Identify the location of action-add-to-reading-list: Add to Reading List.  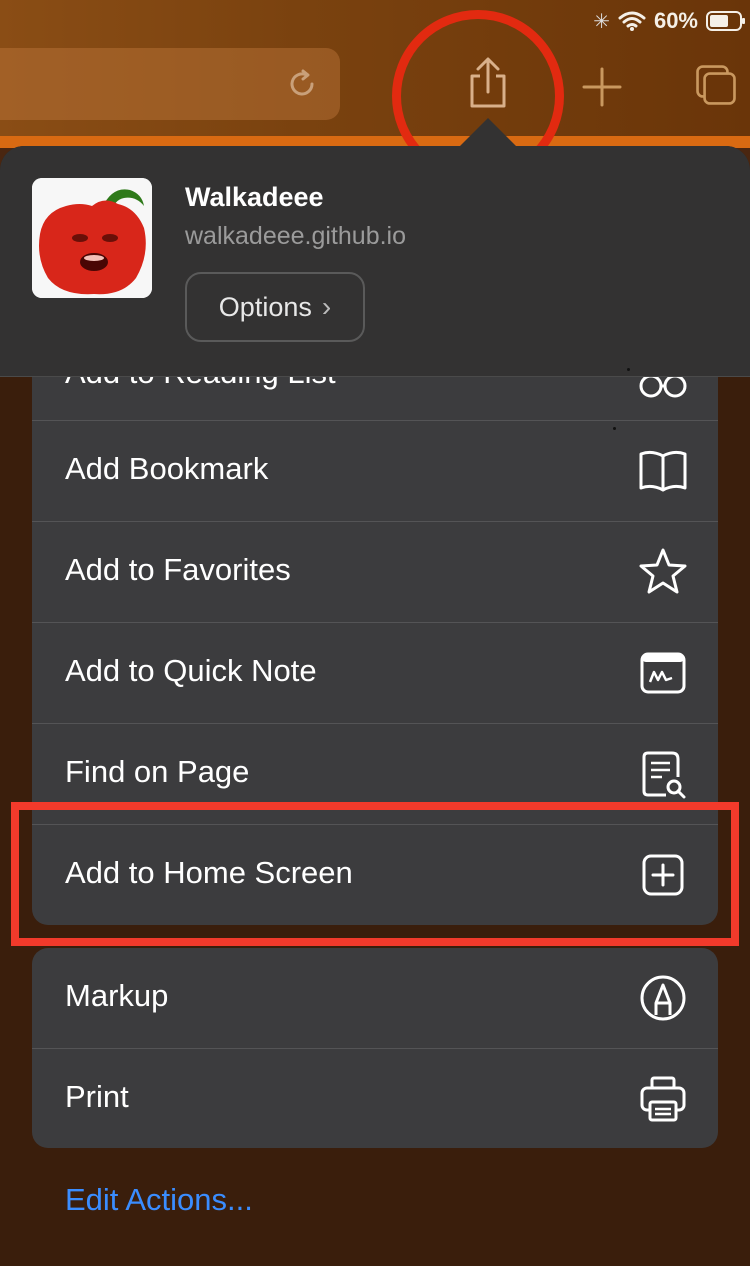
(375, 399).